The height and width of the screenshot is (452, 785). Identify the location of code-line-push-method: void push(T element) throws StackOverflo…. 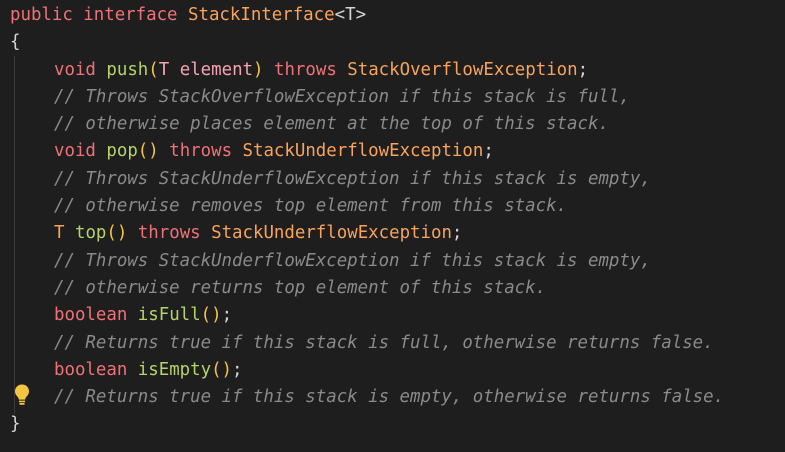
(367, 70).